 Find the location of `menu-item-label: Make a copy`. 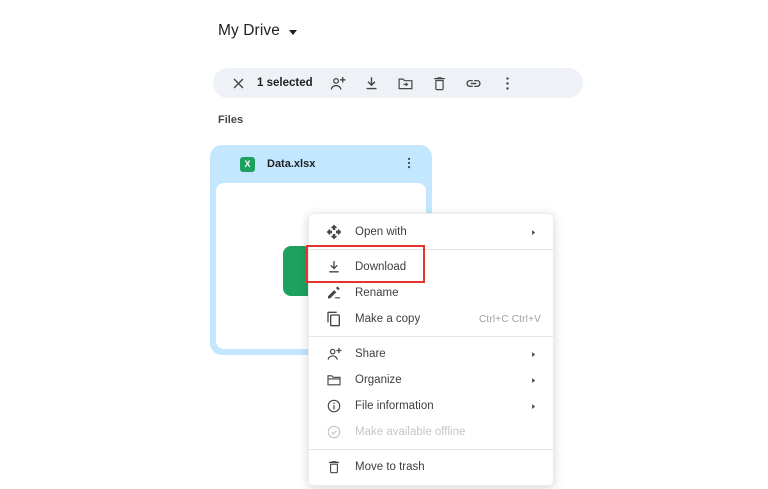

menu-item-label: Make a copy is located at coordinates (388, 319).